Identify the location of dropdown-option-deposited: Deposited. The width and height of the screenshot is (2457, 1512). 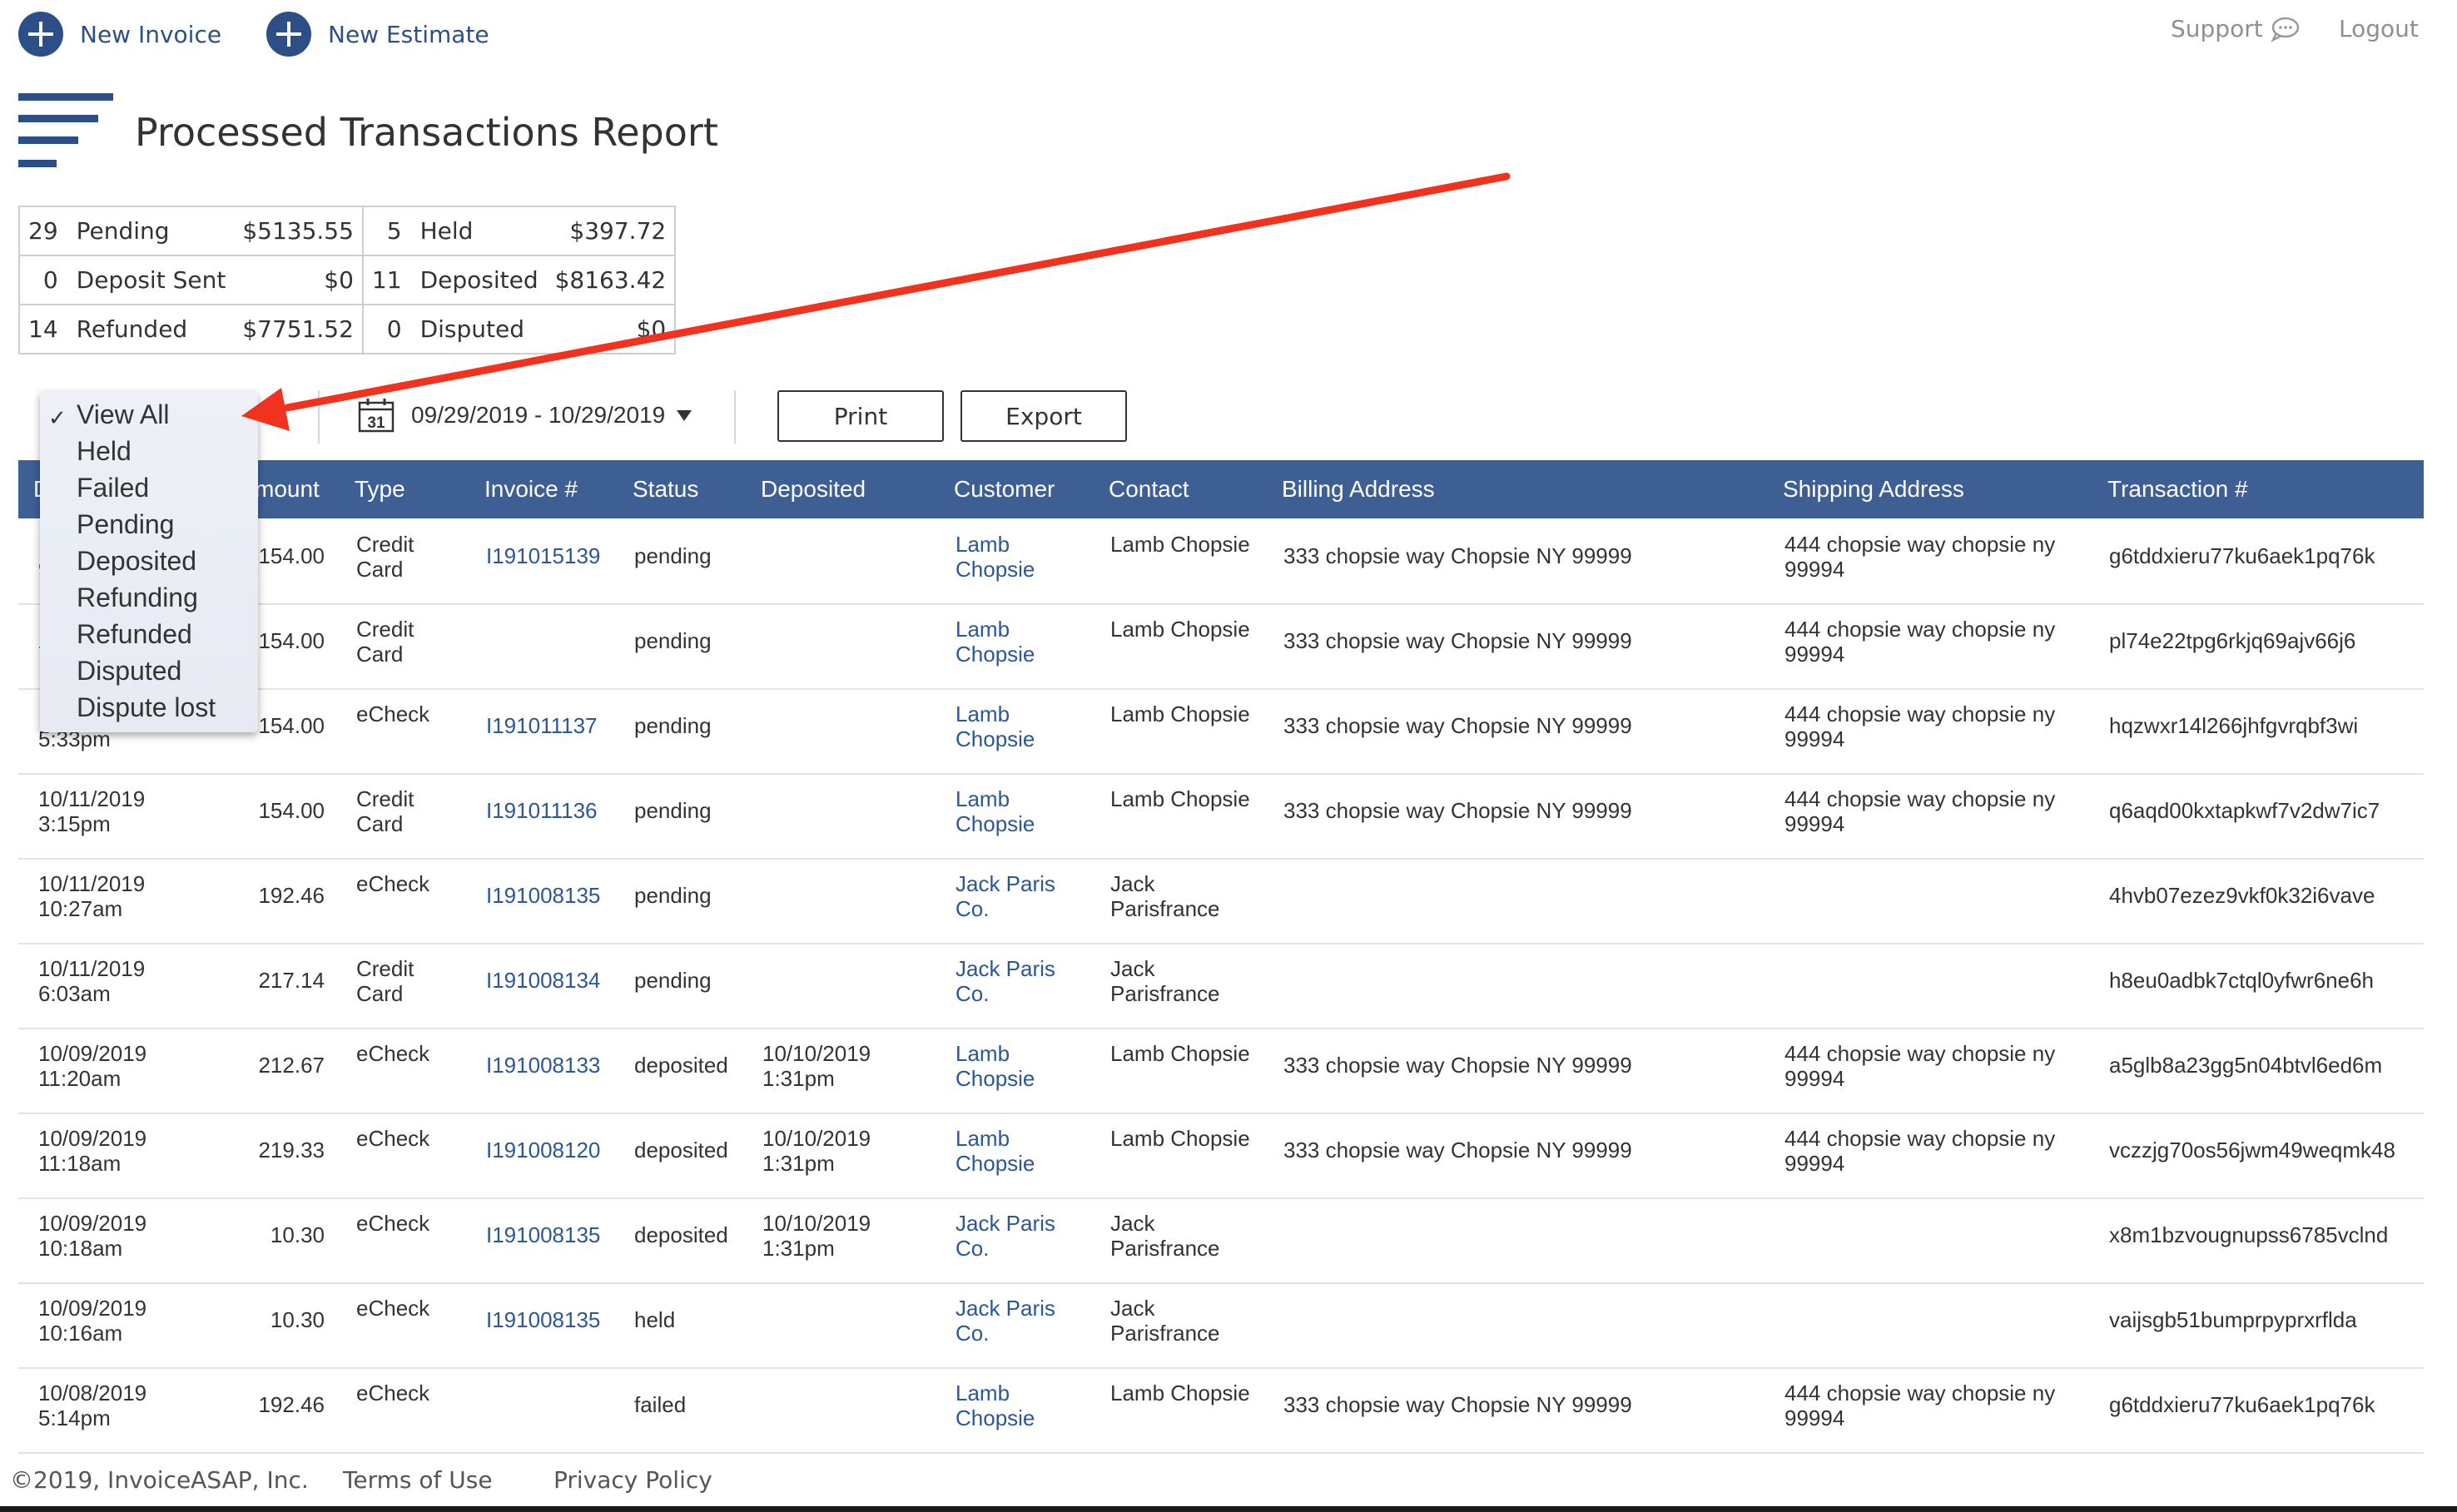
(136, 561).